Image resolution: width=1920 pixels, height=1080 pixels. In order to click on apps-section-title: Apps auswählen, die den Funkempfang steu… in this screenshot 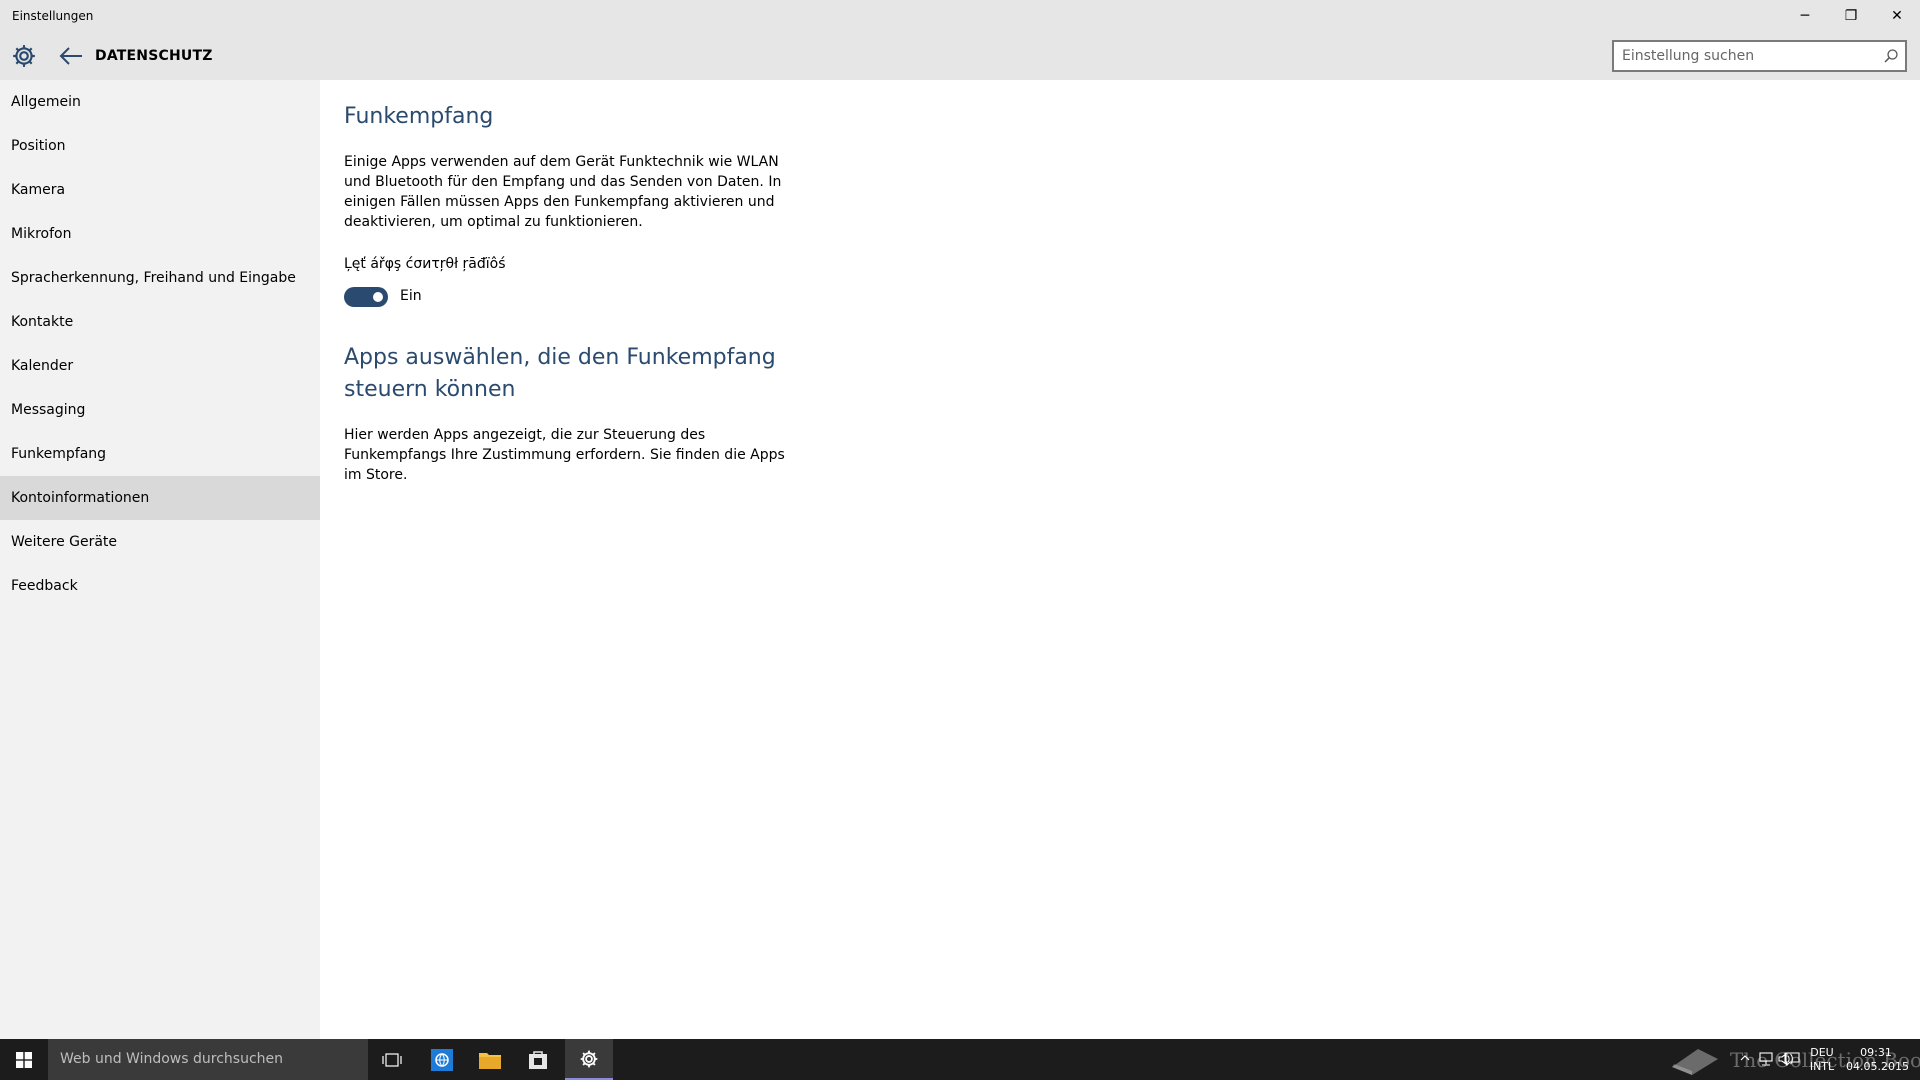, I will do `click(560, 373)`.